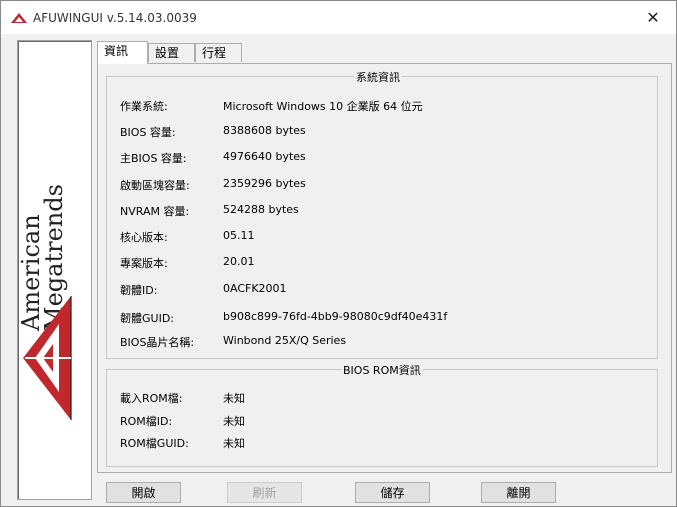  I want to click on rom-file-id-label: ROM檔ID:, so click(146, 421).